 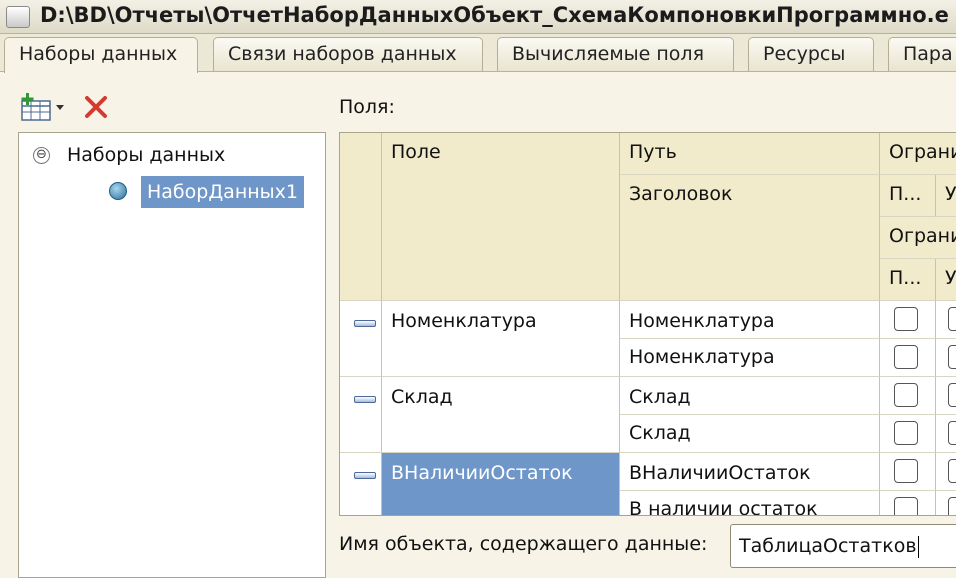 I want to click on header-marker-cell, so click(x=361, y=217).